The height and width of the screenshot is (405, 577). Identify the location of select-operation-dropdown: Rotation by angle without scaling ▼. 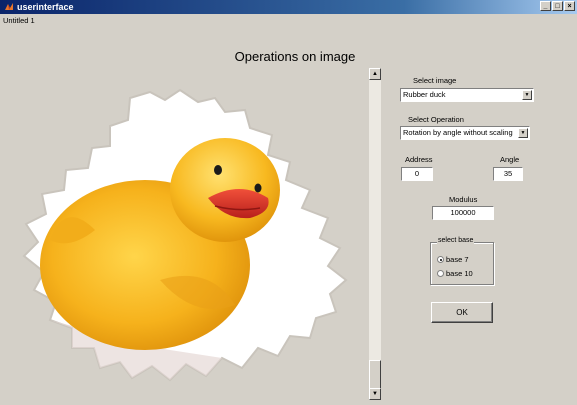
(465, 133).